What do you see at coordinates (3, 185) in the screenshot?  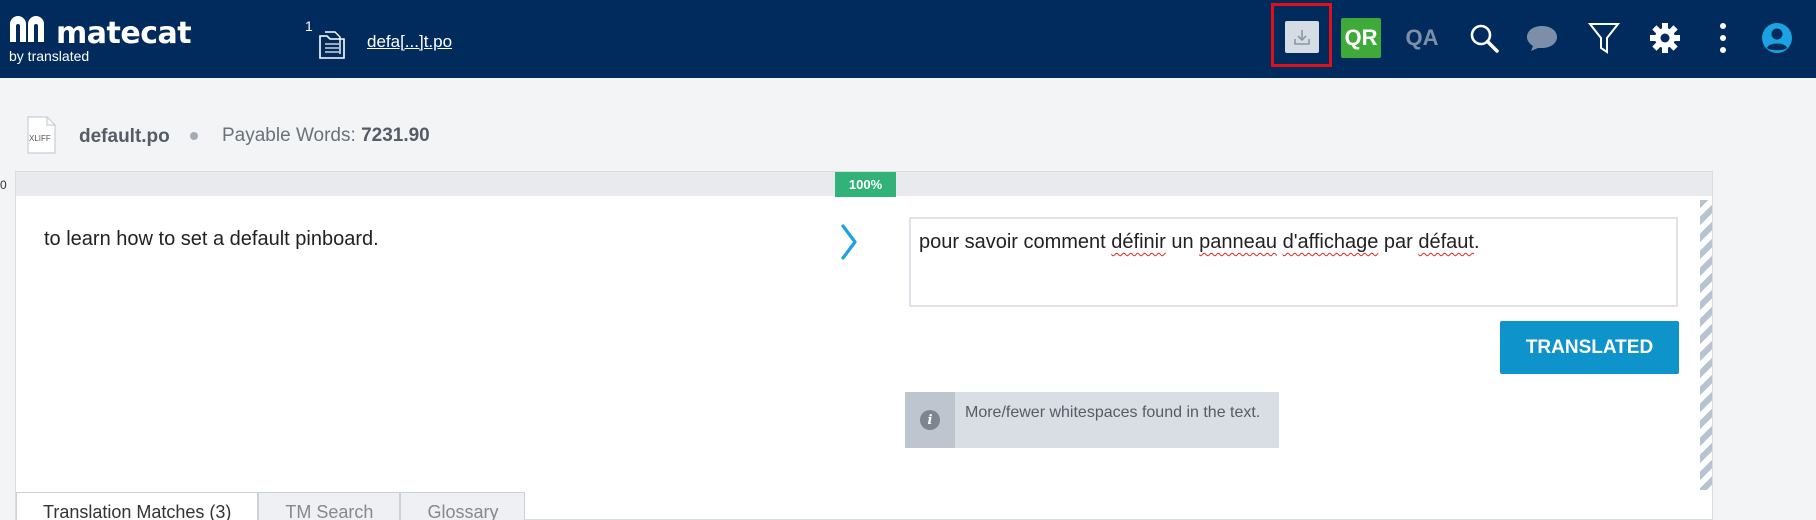 I see `segment-number-fragment: 0` at bounding box center [3, 185].